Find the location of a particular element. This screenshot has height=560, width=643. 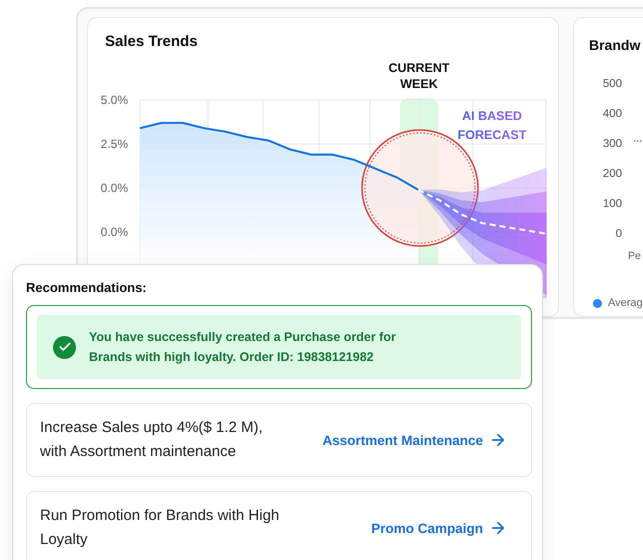

axis-label: 100 is located at coordinates (612, 204).